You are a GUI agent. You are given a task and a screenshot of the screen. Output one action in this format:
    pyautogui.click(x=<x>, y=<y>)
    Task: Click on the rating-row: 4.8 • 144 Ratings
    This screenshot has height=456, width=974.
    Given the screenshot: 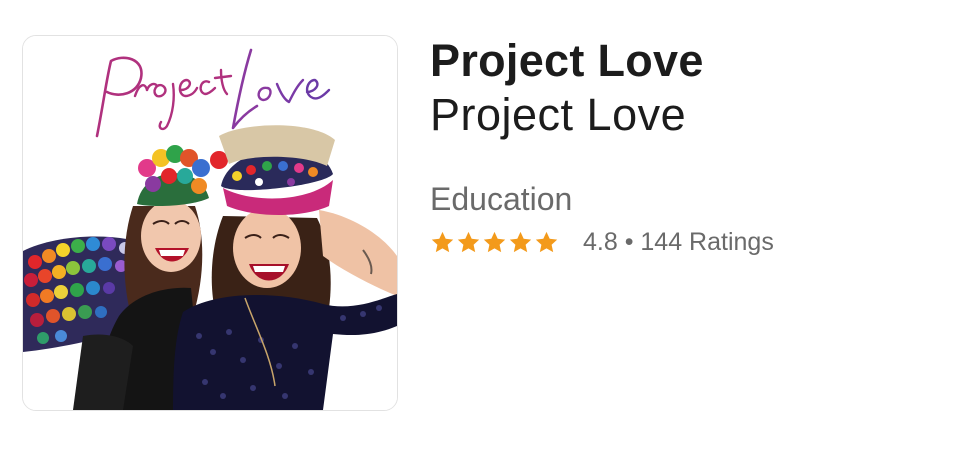 What is the action you would take?
    pyautogui.click(x=690, y=242)
    